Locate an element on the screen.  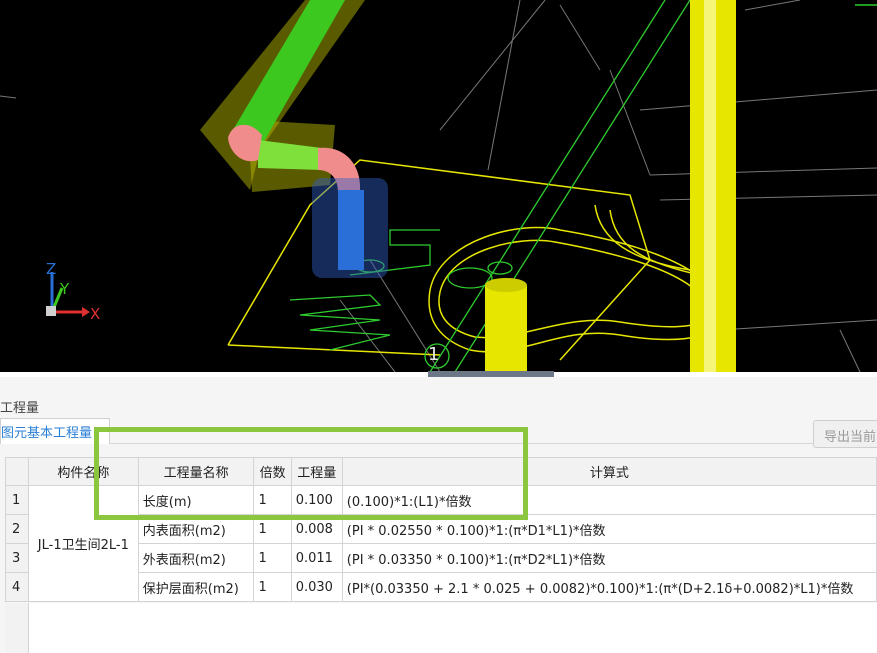
quantity-cell: 0.100 is located at coordinates (316, 500).